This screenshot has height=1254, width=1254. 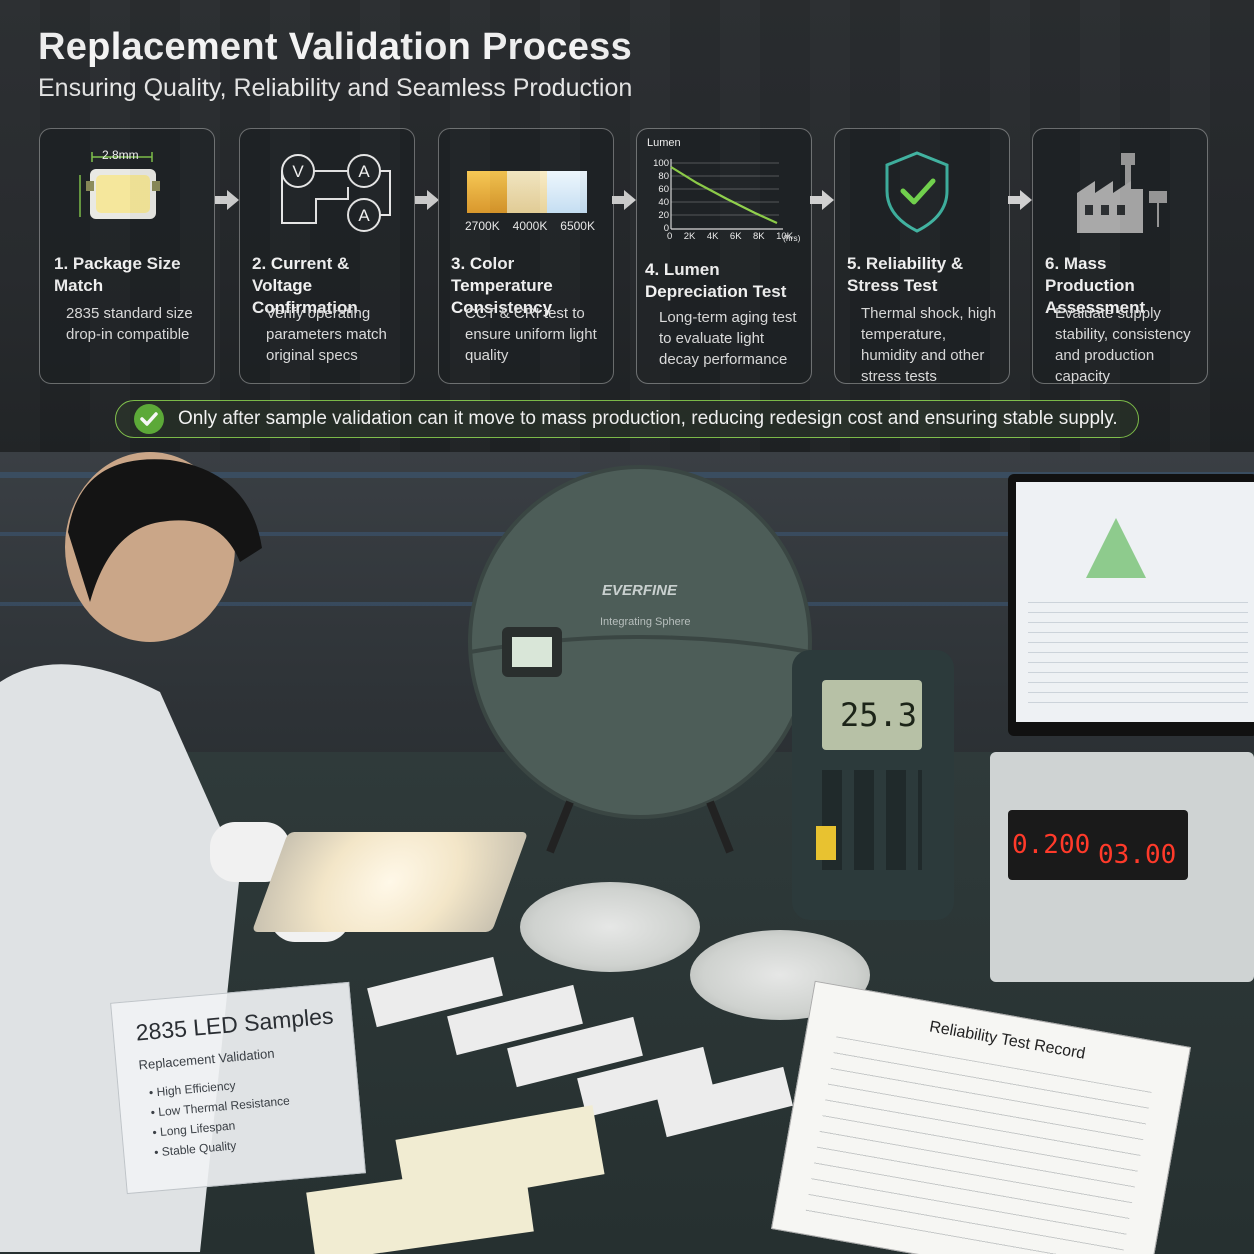 I want to click on check-circle-icon, so click(x=149, y=419).